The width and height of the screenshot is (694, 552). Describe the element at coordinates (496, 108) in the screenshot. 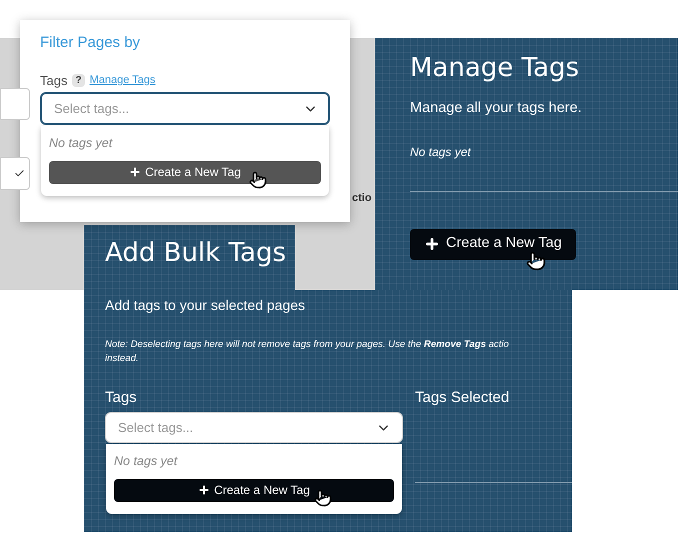

I see `panel-description: Manage all your tags here.` at that location.